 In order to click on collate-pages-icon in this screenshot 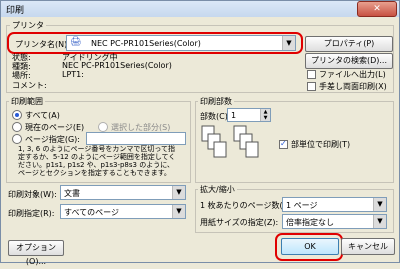, I will do `click(230, 141)`.